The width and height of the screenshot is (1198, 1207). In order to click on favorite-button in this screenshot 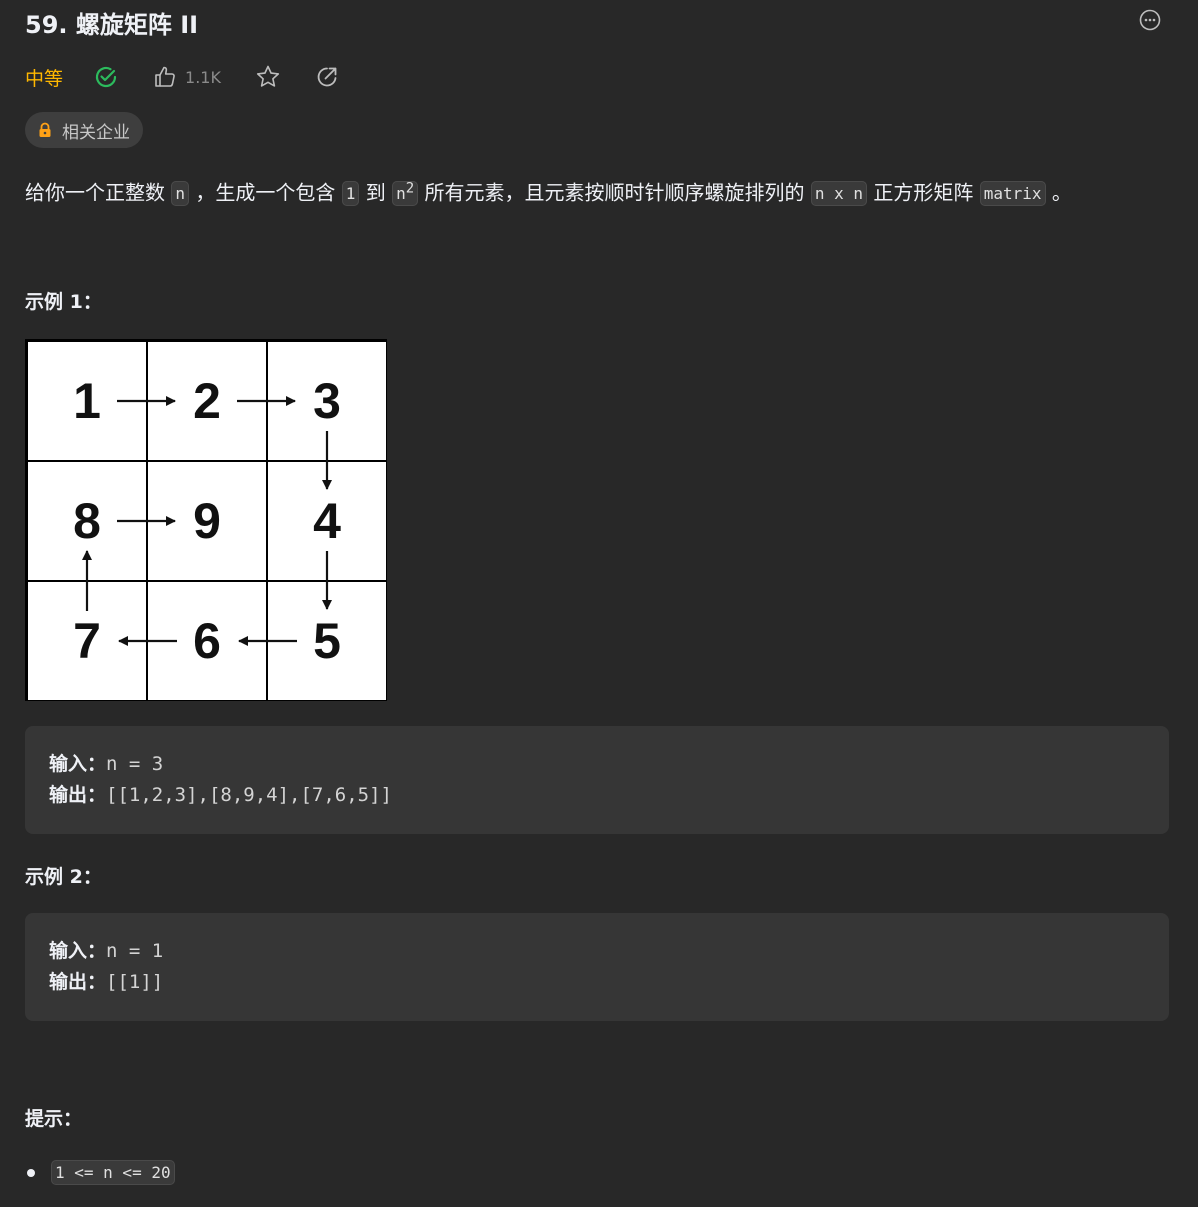, I will do `click(268, 77)`.